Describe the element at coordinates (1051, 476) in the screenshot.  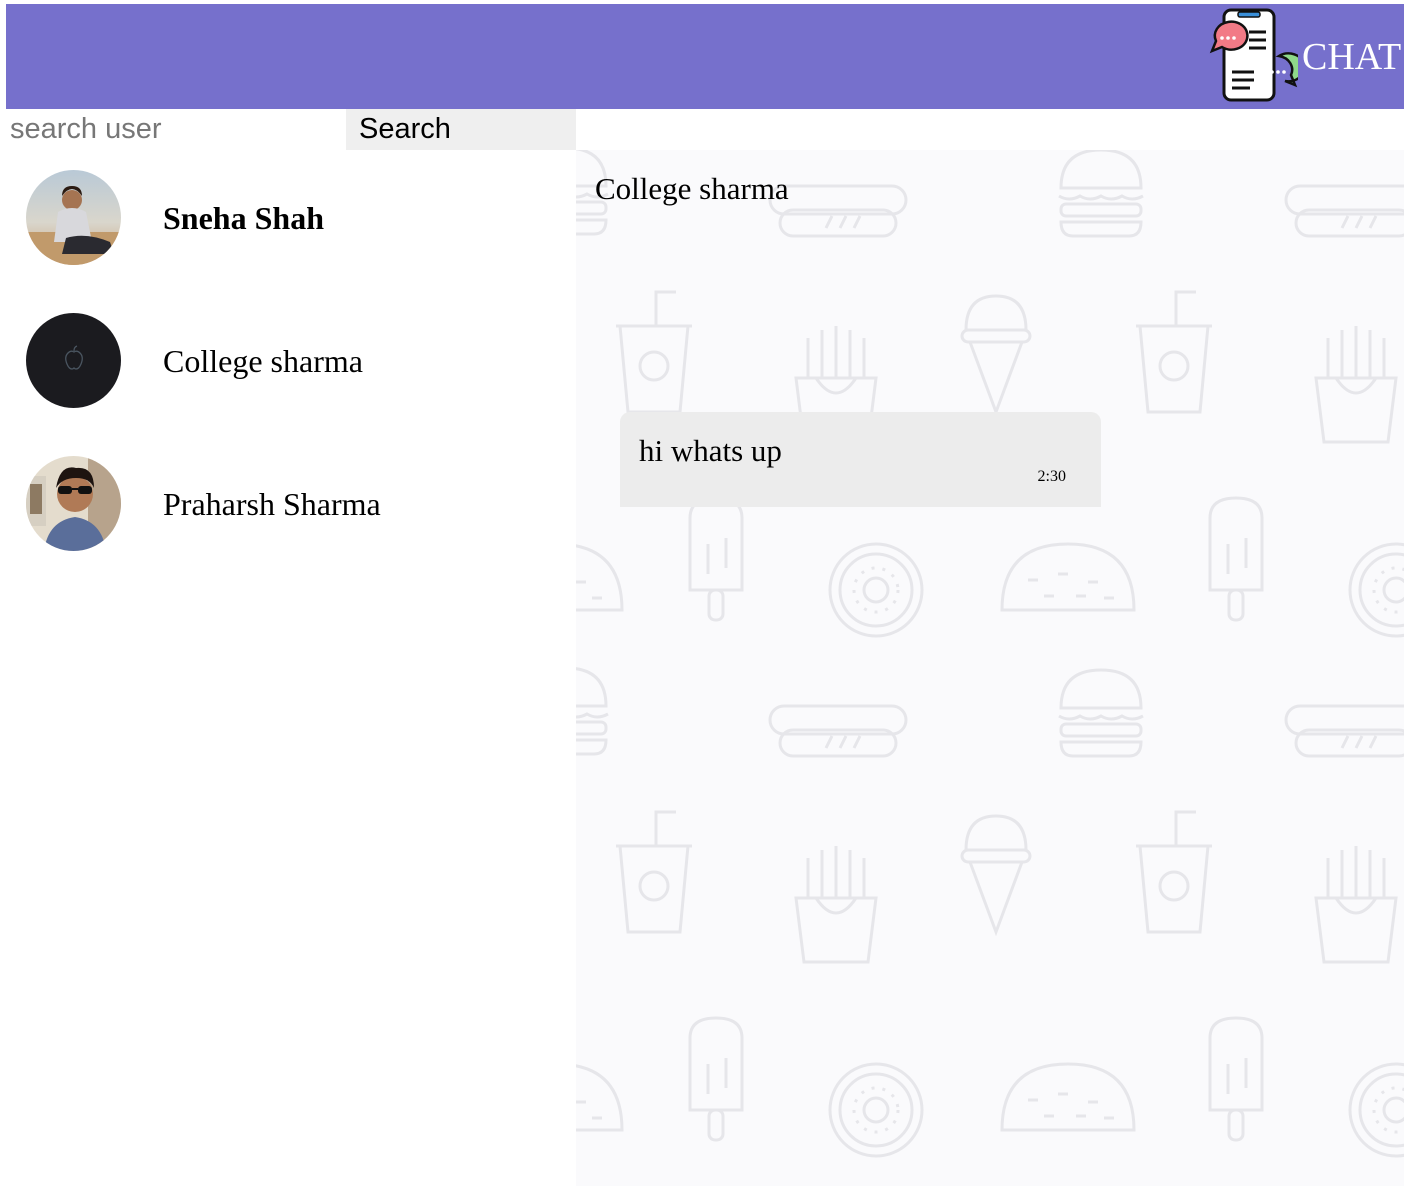
I see `message-time: 2:30` at that location.